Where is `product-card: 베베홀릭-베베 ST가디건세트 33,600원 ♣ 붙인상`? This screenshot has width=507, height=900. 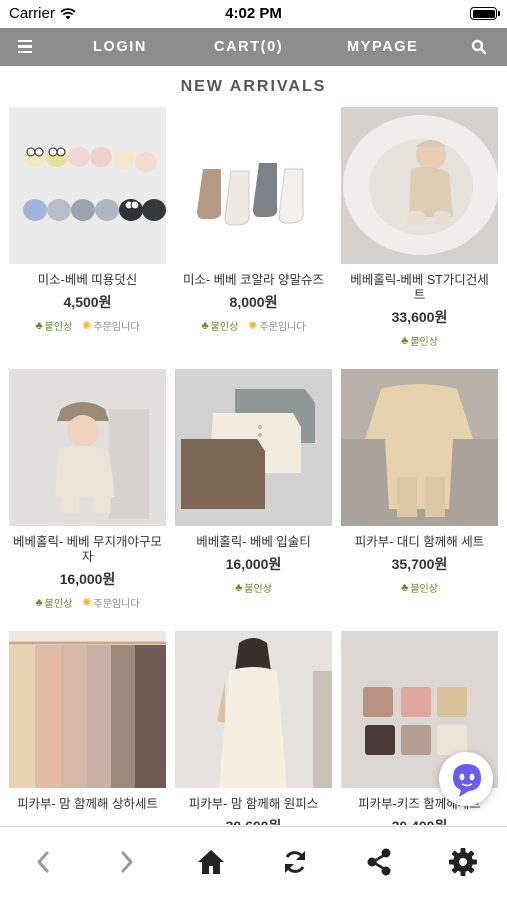
product-card: 베베홀릭-베베 ST가디건세트 33,600원 ♣ 붙인상 is located at coordinates (419, 233).